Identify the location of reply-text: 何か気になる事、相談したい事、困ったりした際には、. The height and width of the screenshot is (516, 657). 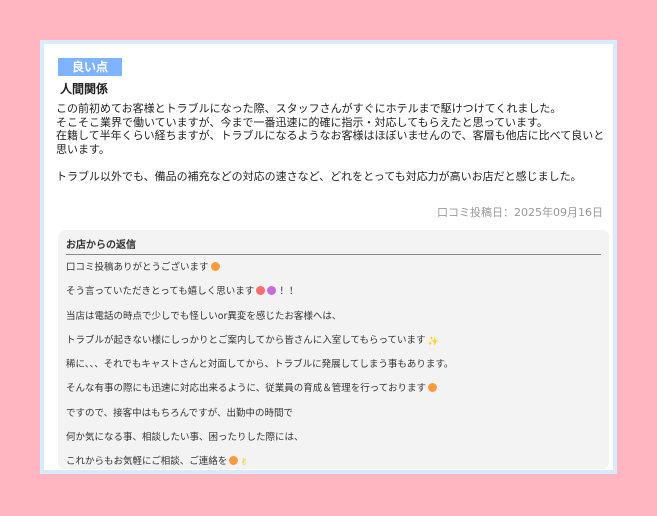
(185, 438).